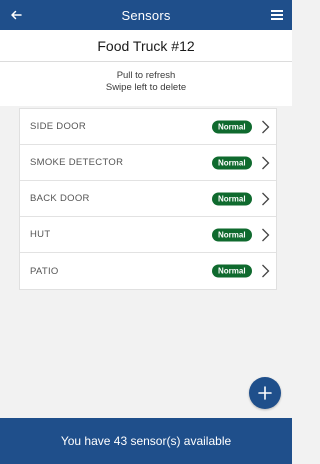 Image resolution: width=320 pixels, height=464 pixels. I want to click on sensor-count-footer: You have 43 sensor(s) available, so click(146, 441).